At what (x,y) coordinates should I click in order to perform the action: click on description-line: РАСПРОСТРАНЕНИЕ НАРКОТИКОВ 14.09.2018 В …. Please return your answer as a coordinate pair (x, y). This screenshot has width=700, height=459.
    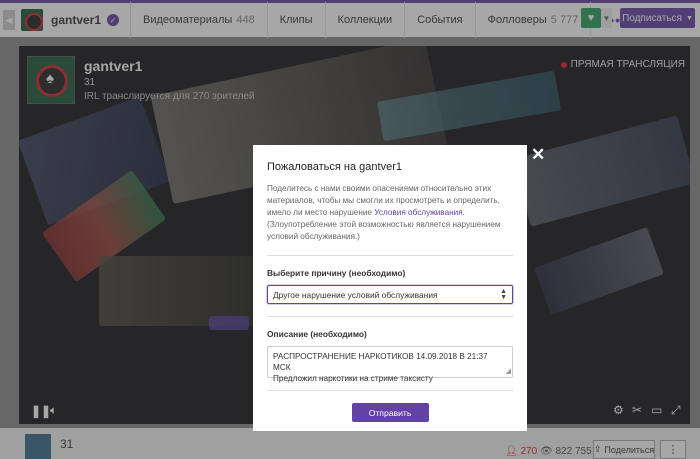
    Looking at the image, I should click on (380, 362).